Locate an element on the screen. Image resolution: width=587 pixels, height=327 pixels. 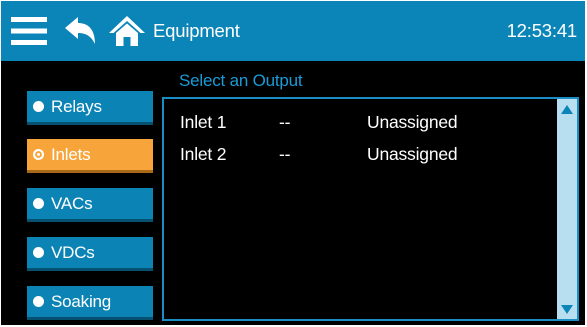
menu-icon is located at coordinates (29, 31).